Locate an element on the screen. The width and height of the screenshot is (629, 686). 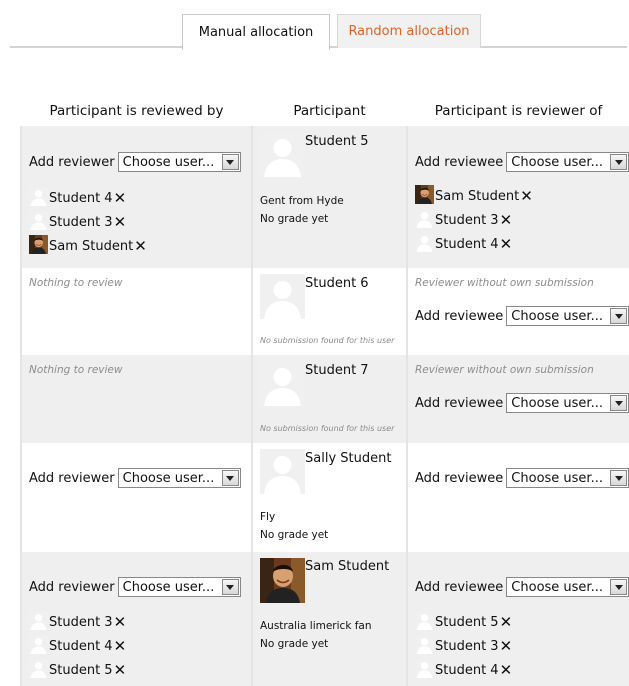
reviewer-list: Student 3 ✕ Student 4 ✕ Student 5 ✕ is located at coordinates (140, 642).